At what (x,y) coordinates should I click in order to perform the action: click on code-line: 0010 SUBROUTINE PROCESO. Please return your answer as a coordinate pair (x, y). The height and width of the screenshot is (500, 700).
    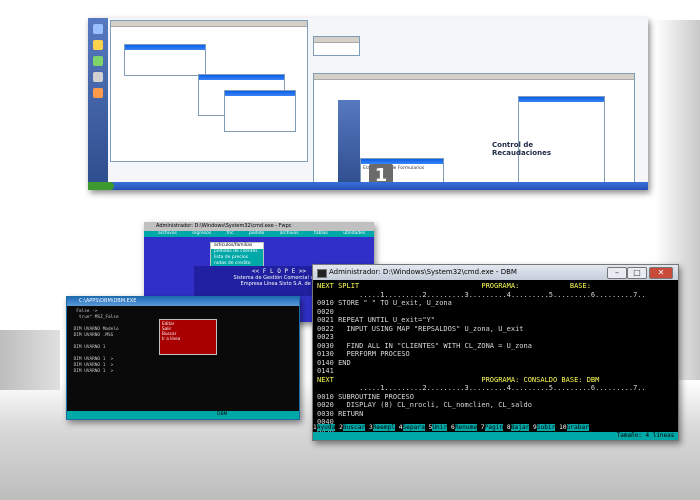
    Looking at the image, I should click on (497, 397).